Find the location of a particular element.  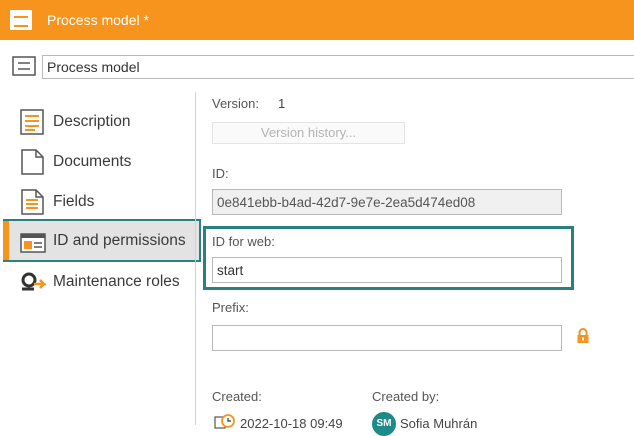

sidebar-item-description: Description is located at coordinates (97, 121).